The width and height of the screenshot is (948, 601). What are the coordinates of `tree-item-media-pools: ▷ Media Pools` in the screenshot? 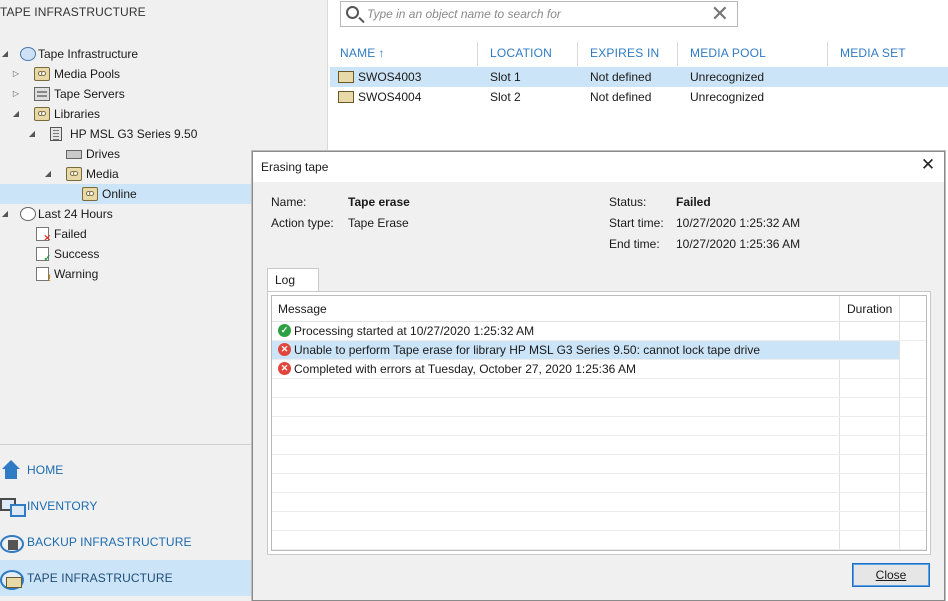 It's located at (164, 74).